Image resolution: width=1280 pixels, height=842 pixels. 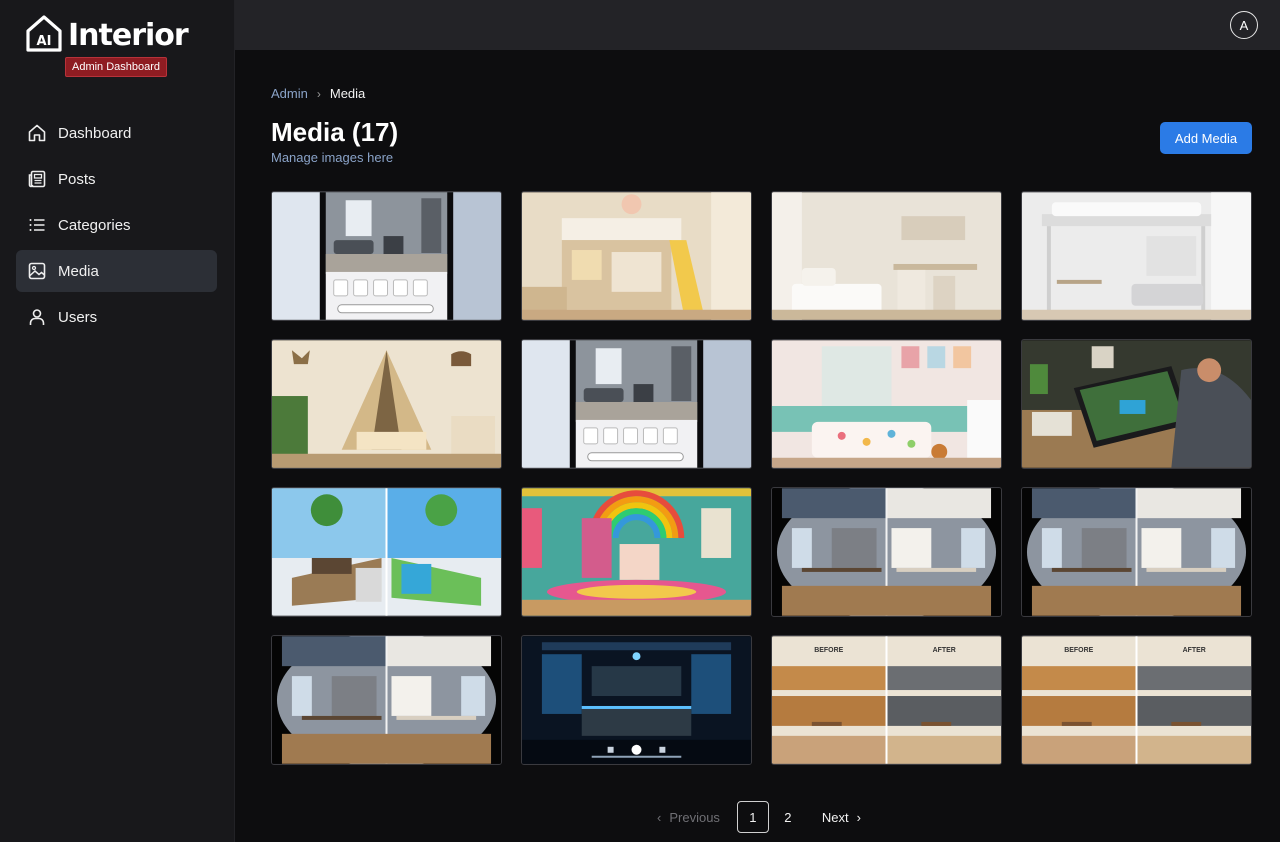 I want to click on sidebar-nav: Dashboard Posts Categories Media Users, so click(x=116, y=227).